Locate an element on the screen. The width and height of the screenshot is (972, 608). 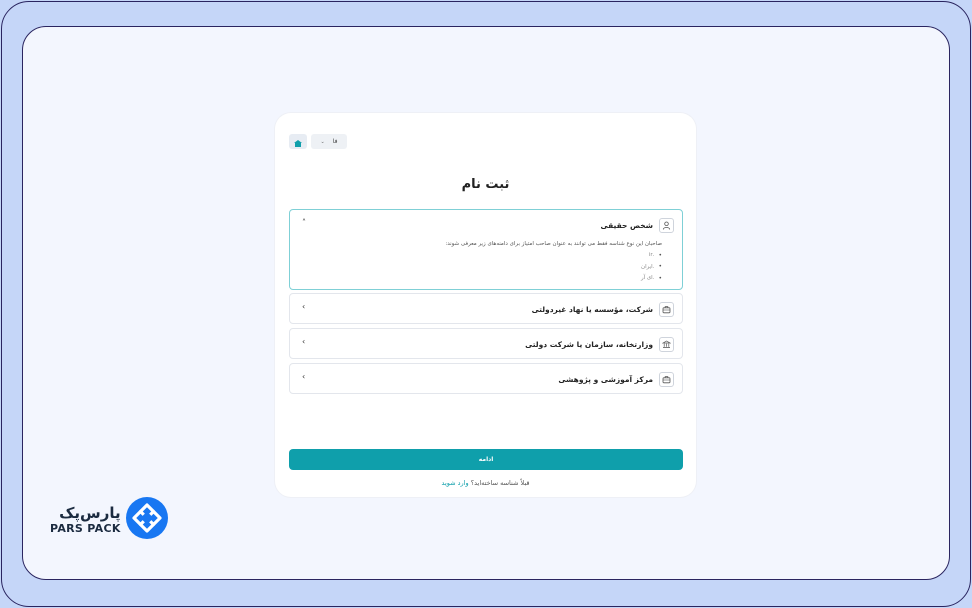
accordion-header: مرکز آموزشی و پژوهشی is located at coordinates (616, 379).